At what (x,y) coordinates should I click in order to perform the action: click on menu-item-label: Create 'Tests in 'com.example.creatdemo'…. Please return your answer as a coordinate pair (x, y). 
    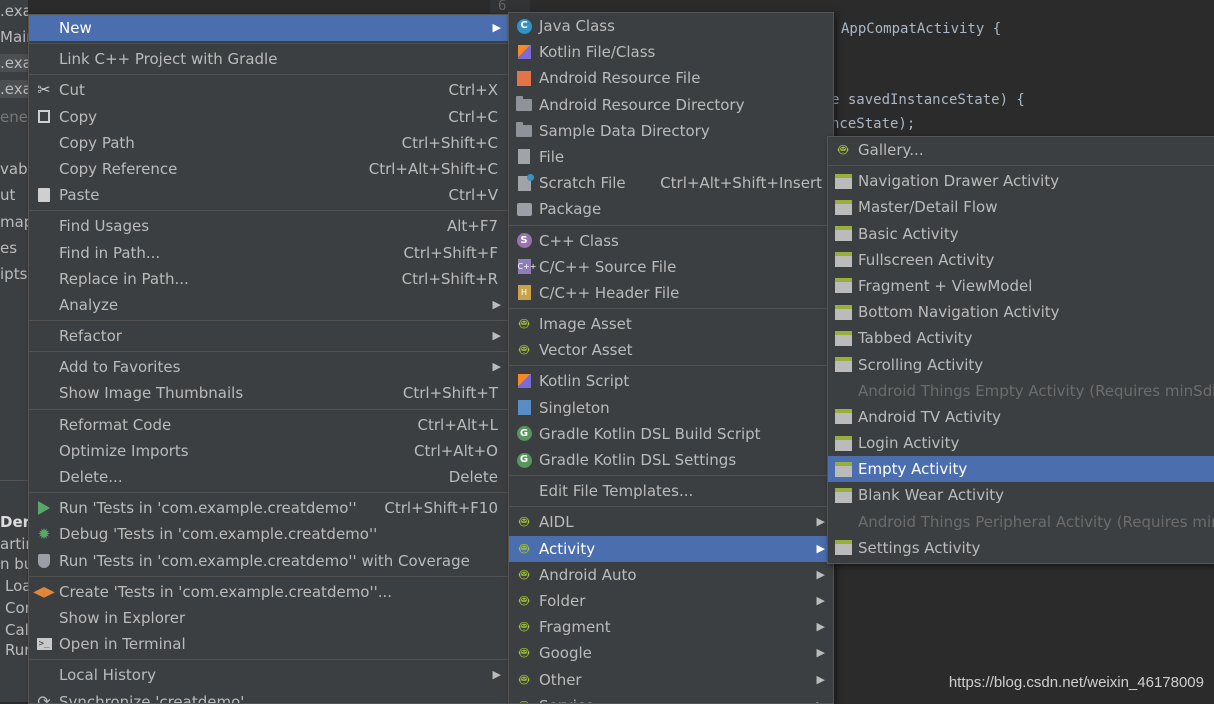
    Looking at the image, I should click on (225, 592).